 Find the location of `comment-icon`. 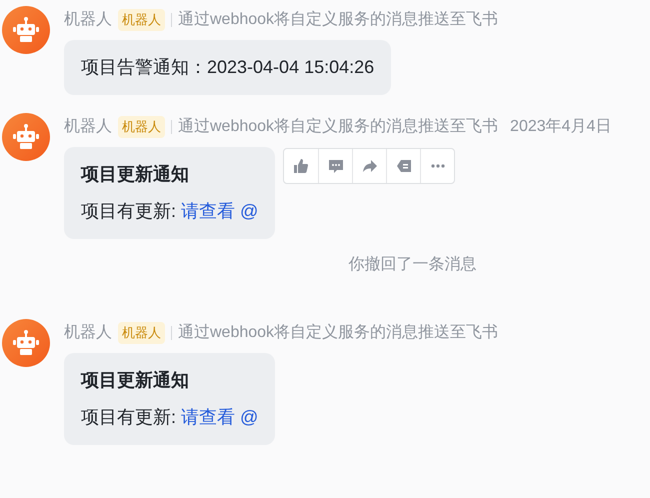

comment-icon is located at coordinates (336, 166).